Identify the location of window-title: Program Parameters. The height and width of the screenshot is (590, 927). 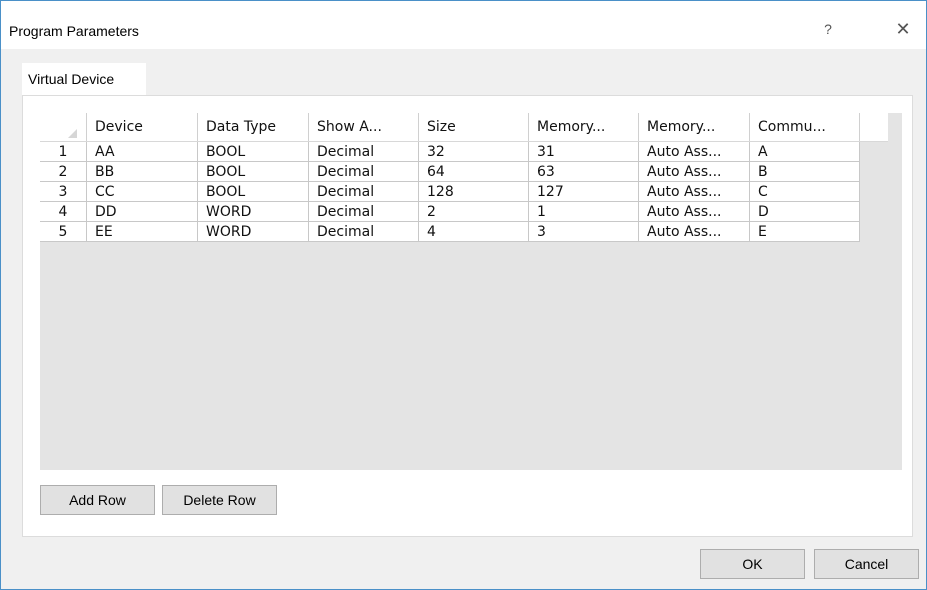
(74, 31).